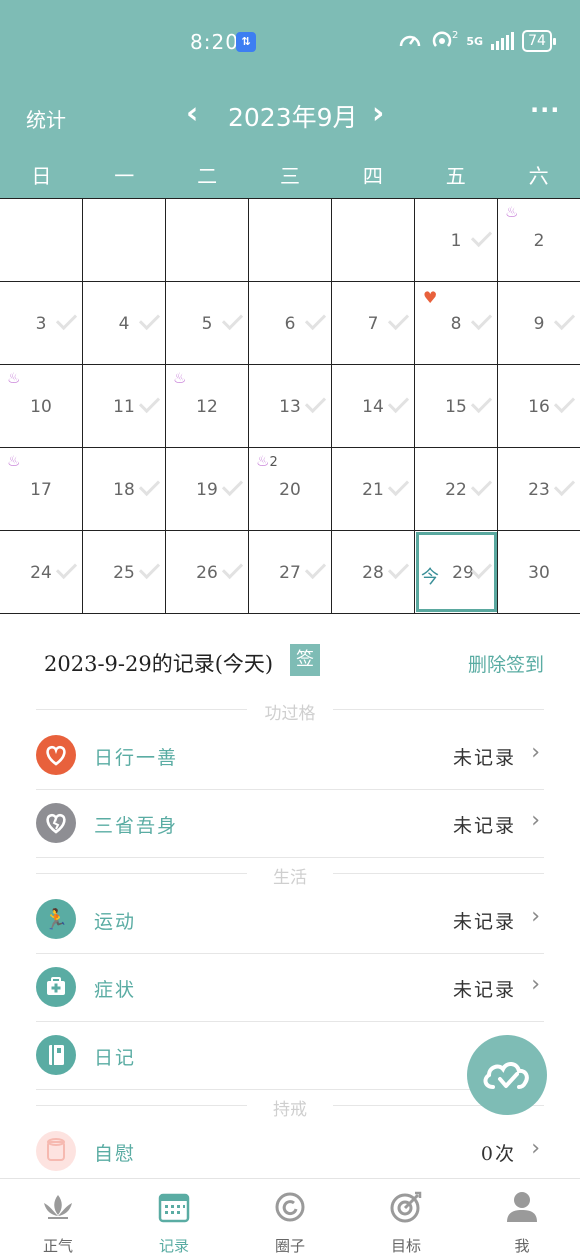 The width and height of the screenshot is (580, 1257). Describe the element at coordinates (456, 572) in the screenshot. I see `calendar-day-today: 今 29` at that location.